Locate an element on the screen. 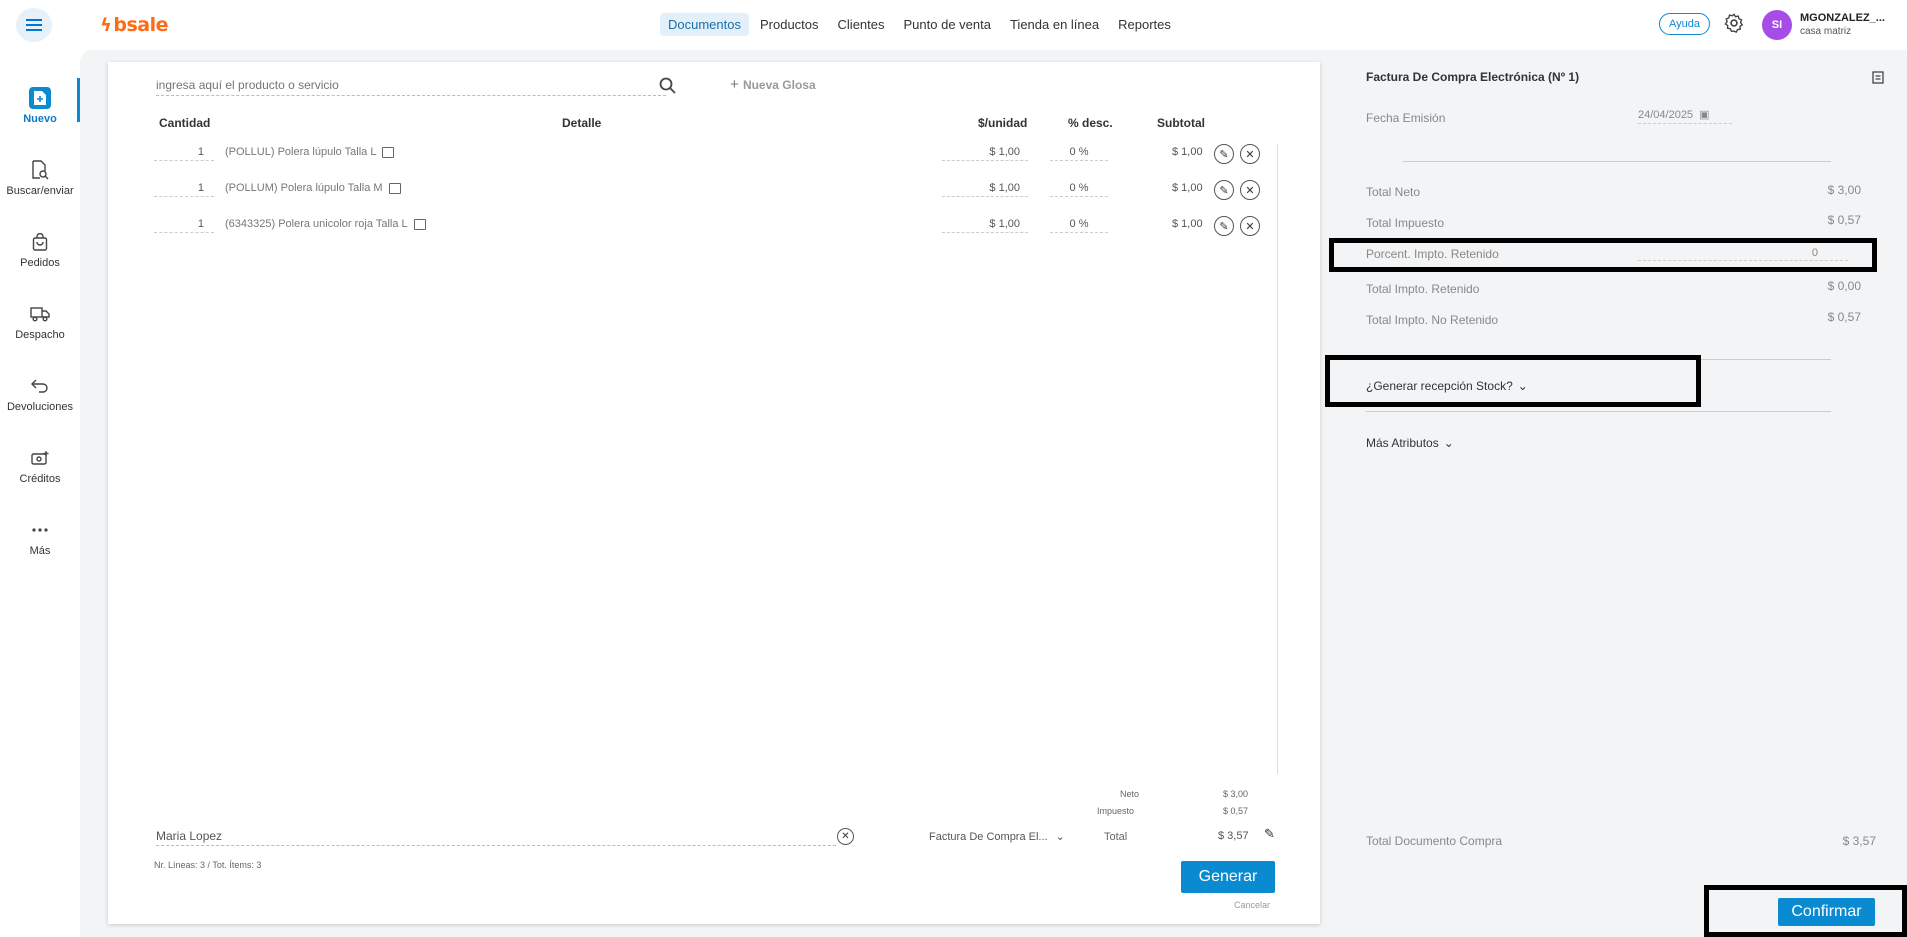  impuesto-value: $ 0,57 is located at coordinates (1236, 811).